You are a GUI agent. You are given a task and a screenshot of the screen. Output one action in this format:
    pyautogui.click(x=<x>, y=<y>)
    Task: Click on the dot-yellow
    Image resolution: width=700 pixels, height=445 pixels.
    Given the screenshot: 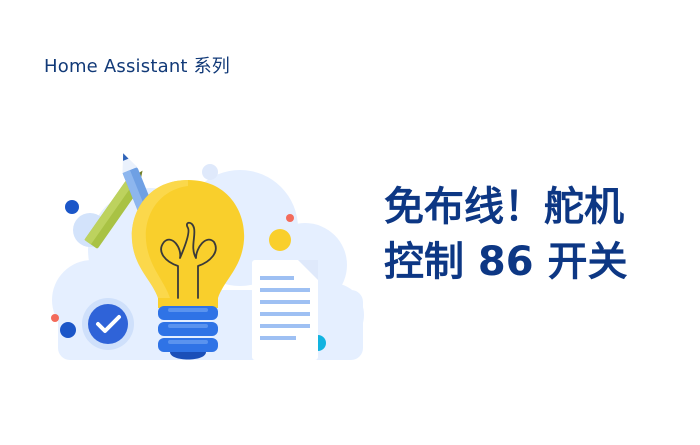 What is the action you would take?
    pyautogui.click(x=280, y=240)
    